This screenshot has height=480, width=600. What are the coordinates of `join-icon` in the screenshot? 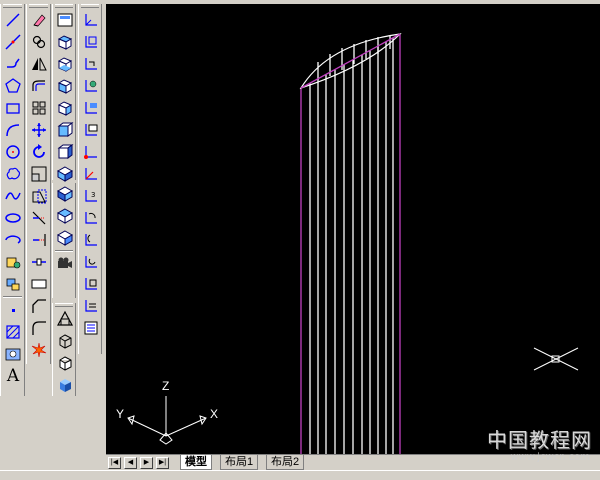 It's located at (39, 284).